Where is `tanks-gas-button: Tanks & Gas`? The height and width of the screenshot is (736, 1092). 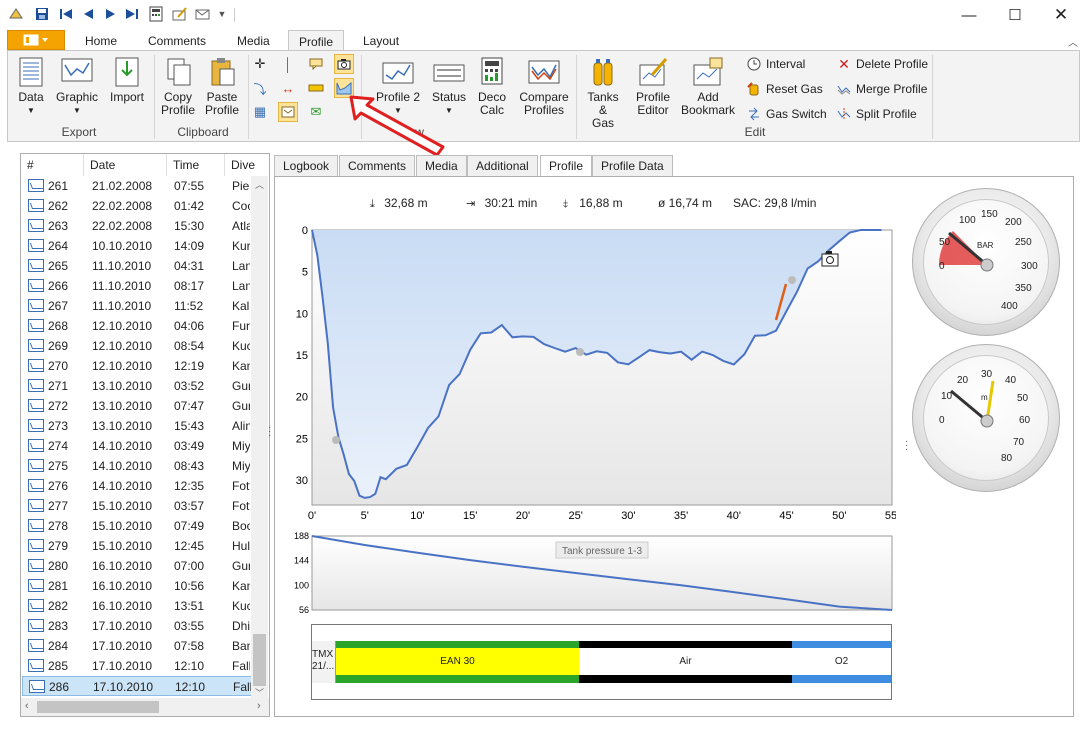 tanks-gas-button: Tanks & Gas is located at coordinates (603, 93).